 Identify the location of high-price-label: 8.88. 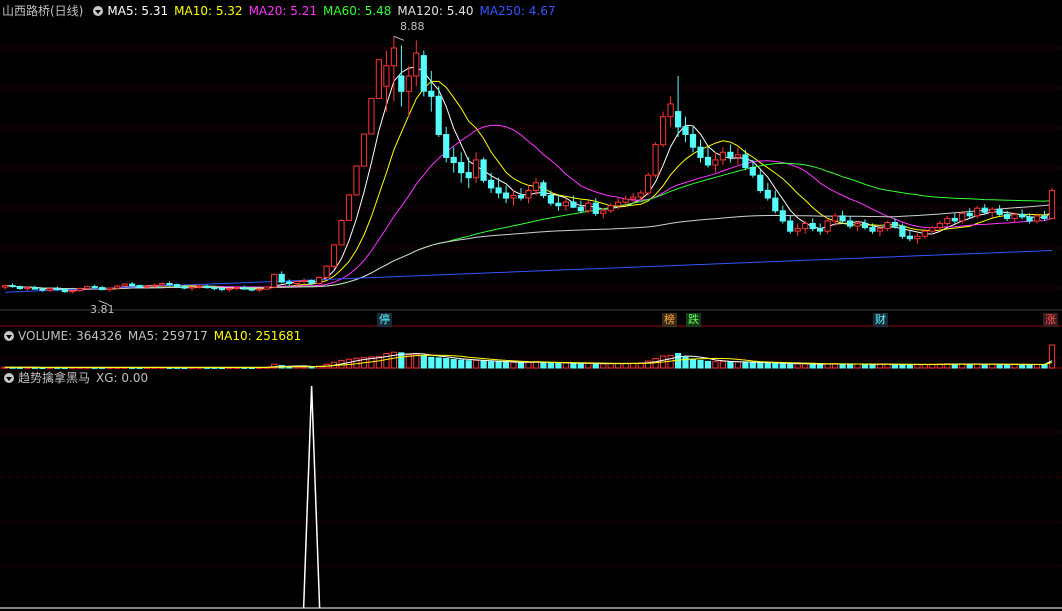
(412, 26).